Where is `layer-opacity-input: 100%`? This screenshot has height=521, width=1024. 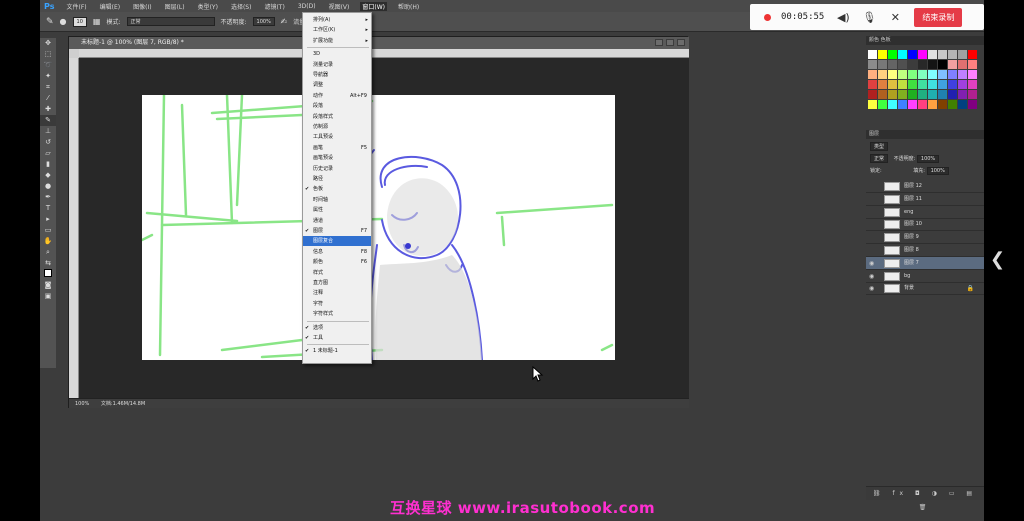
layer-opacity-input: 100% is located at coordinates (928, 159).